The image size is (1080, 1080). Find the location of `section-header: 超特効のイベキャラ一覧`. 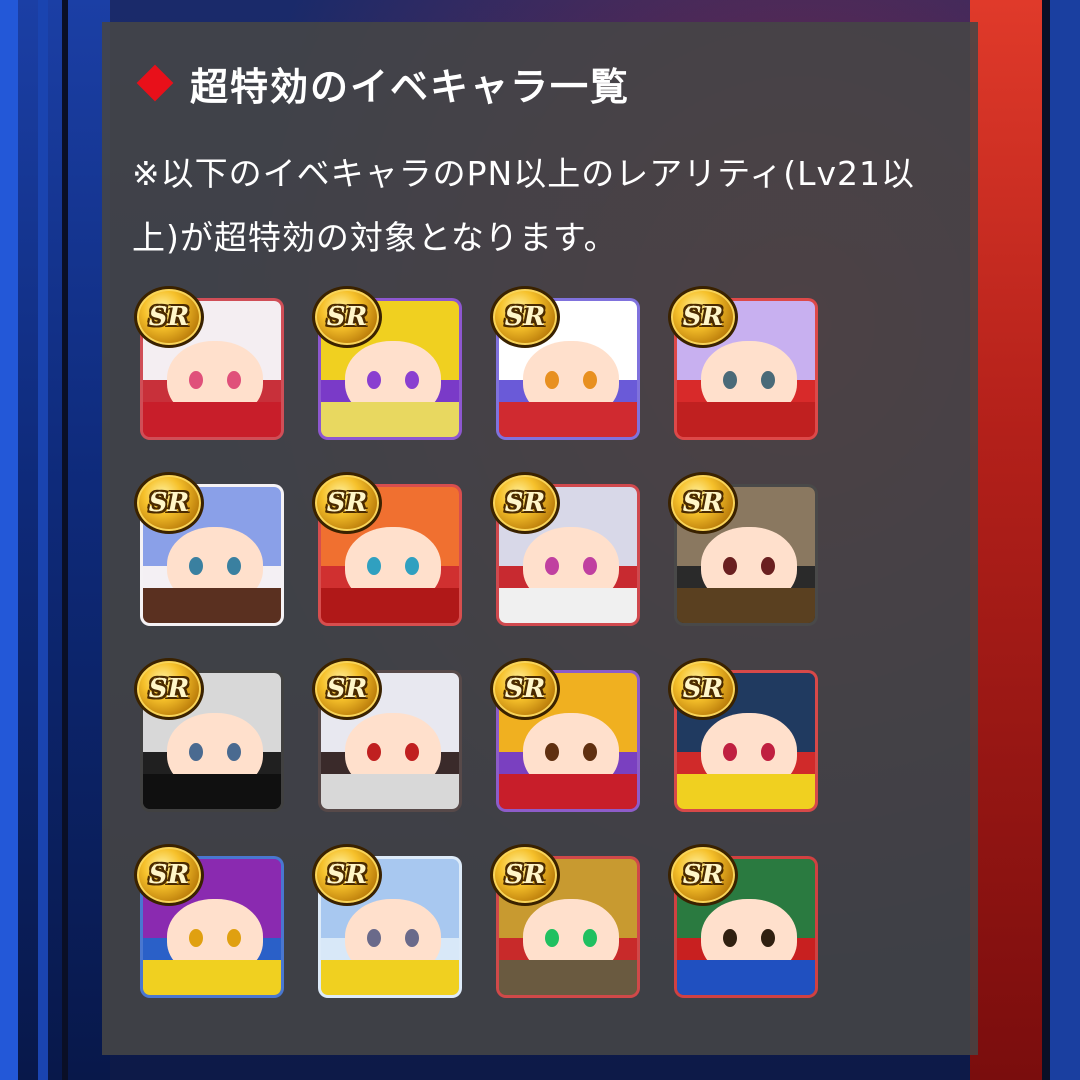

section-header: 超特効のイベキャラ一覧 is located at coordinates (381, 83).